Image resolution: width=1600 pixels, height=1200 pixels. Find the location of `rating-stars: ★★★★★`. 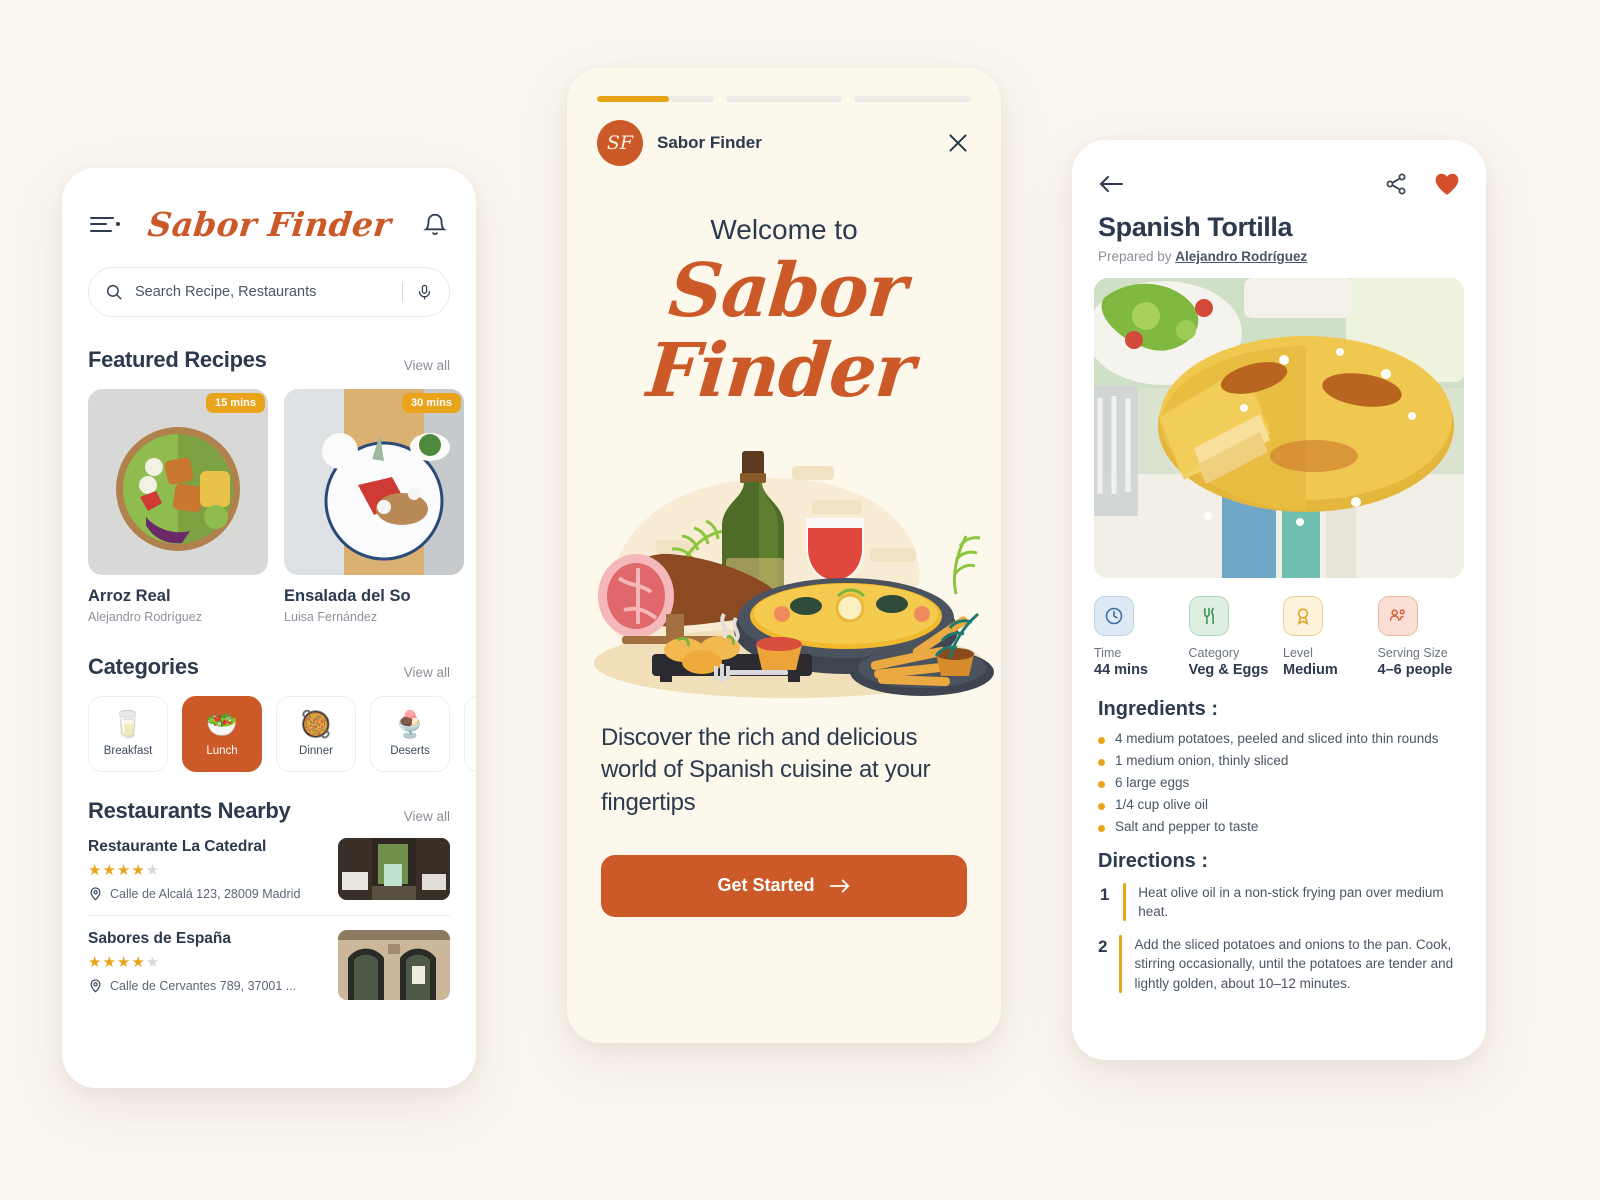

rating-stars: ★★★★★ is located at coordinates (124, 870).